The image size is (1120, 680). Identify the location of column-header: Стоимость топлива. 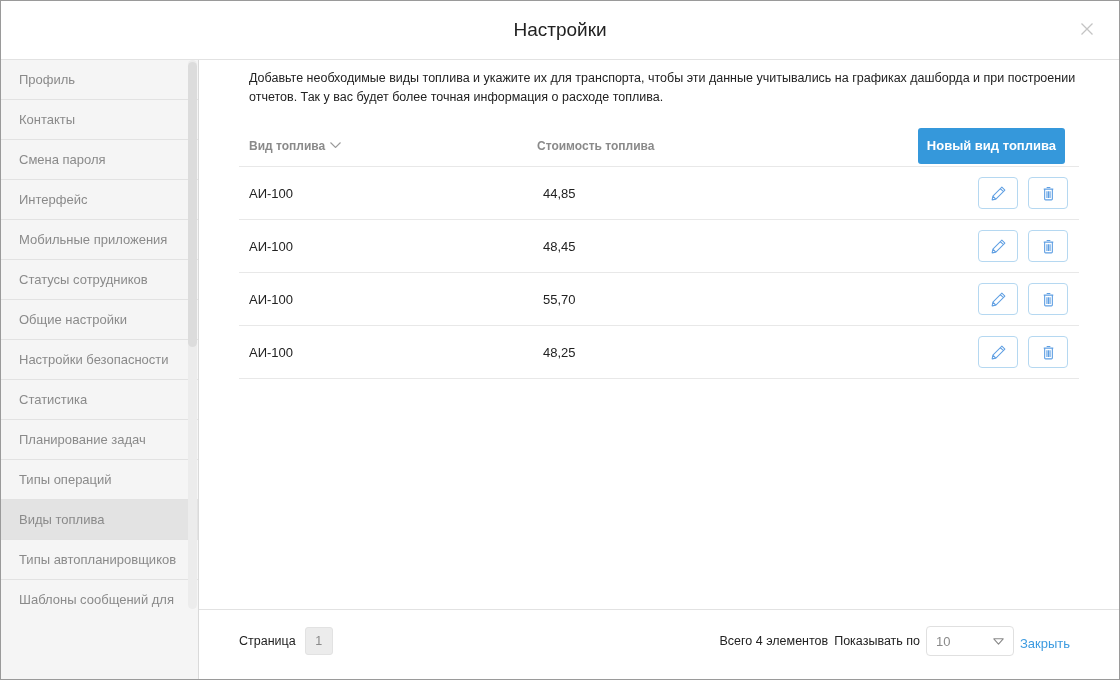
(591, 145).